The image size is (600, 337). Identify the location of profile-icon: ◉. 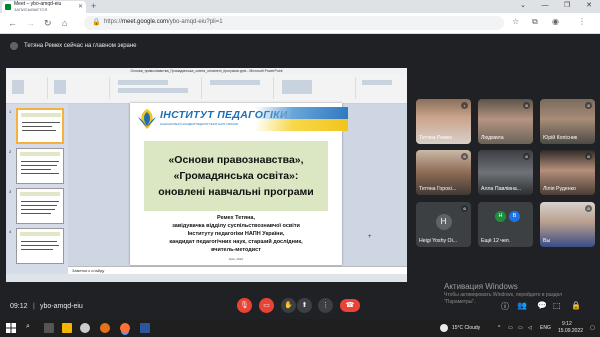
(555, 21).